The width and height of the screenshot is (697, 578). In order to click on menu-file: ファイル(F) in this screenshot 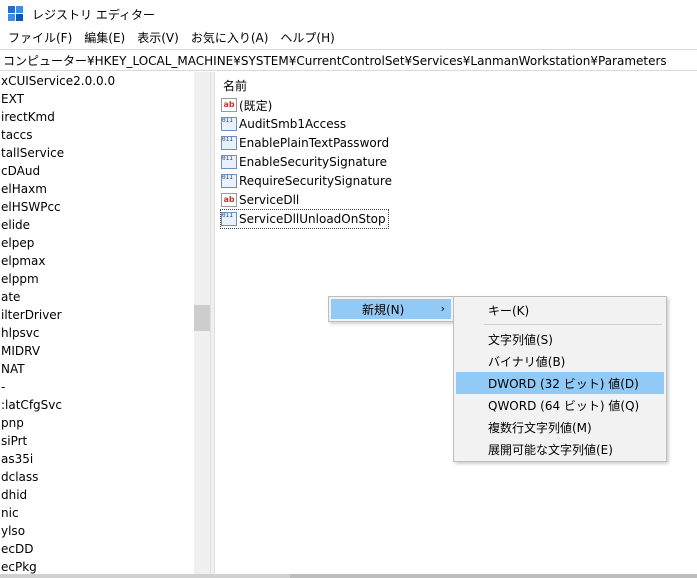, I will do `click(40, 38)`.